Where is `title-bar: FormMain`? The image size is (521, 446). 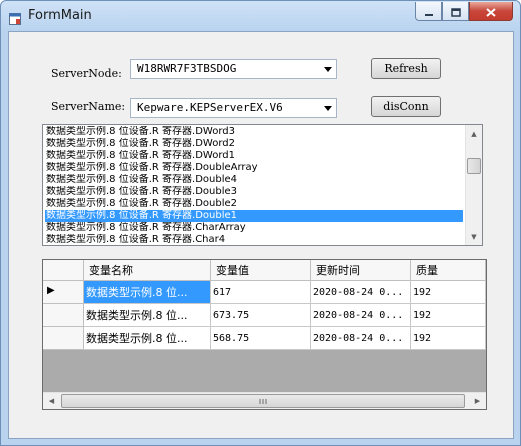
title-bar: FormMain is located at coordinates (260, 16).